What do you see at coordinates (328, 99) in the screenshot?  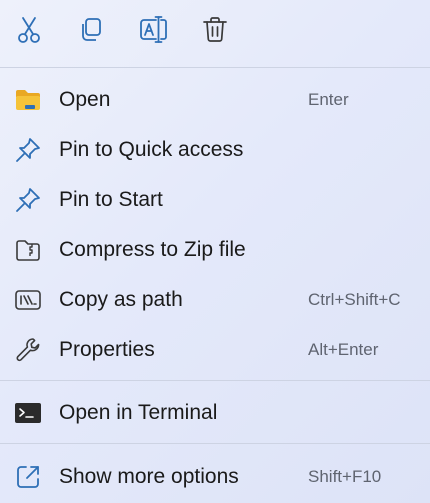 I see `menu-item-shortcut: Enter` at bounding box center [328, 99].